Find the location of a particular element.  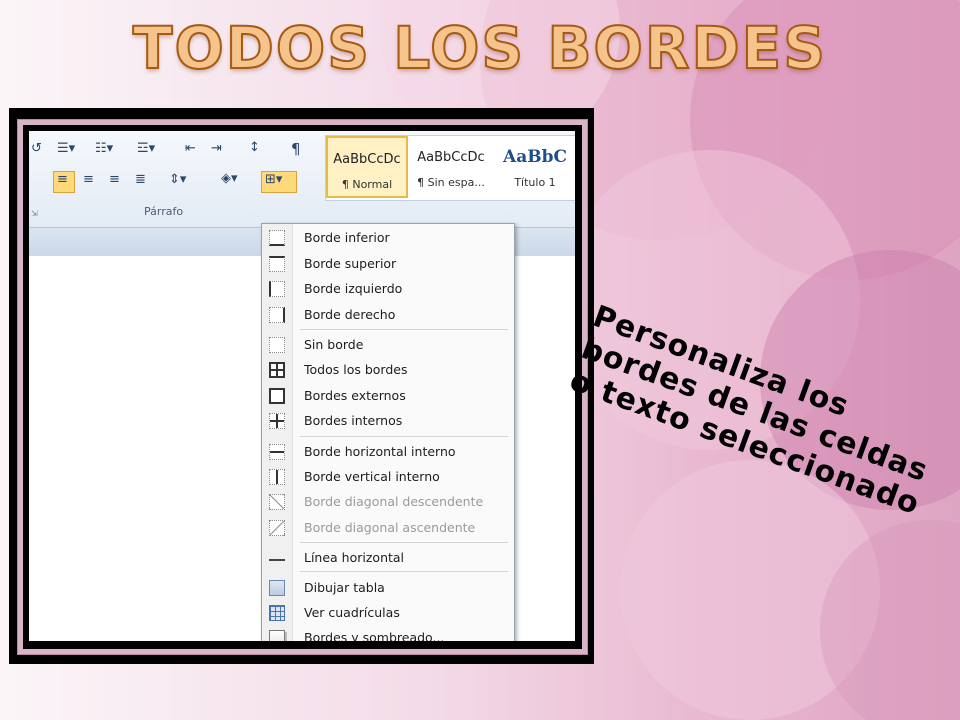

menu-item: Borde horizontal interno is located at coordinates (388, 452).